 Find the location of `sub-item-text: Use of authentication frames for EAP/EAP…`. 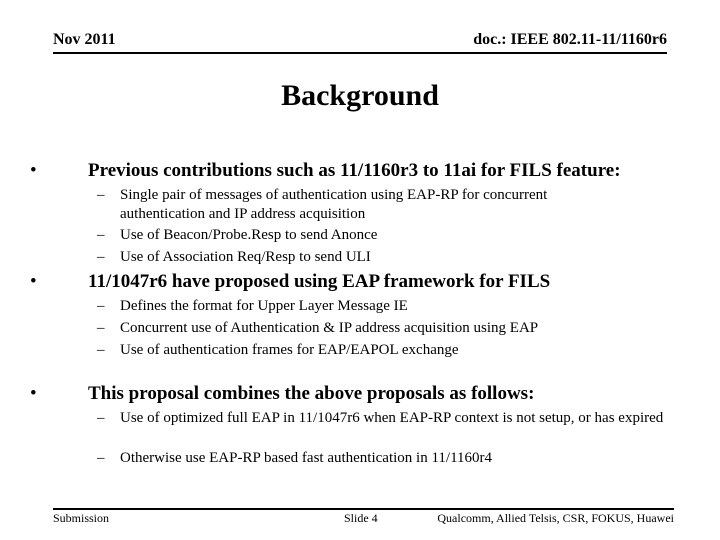

sub-item-text: Use of authentication frames for EAP/EAP… is located at coordinates (289, 350).